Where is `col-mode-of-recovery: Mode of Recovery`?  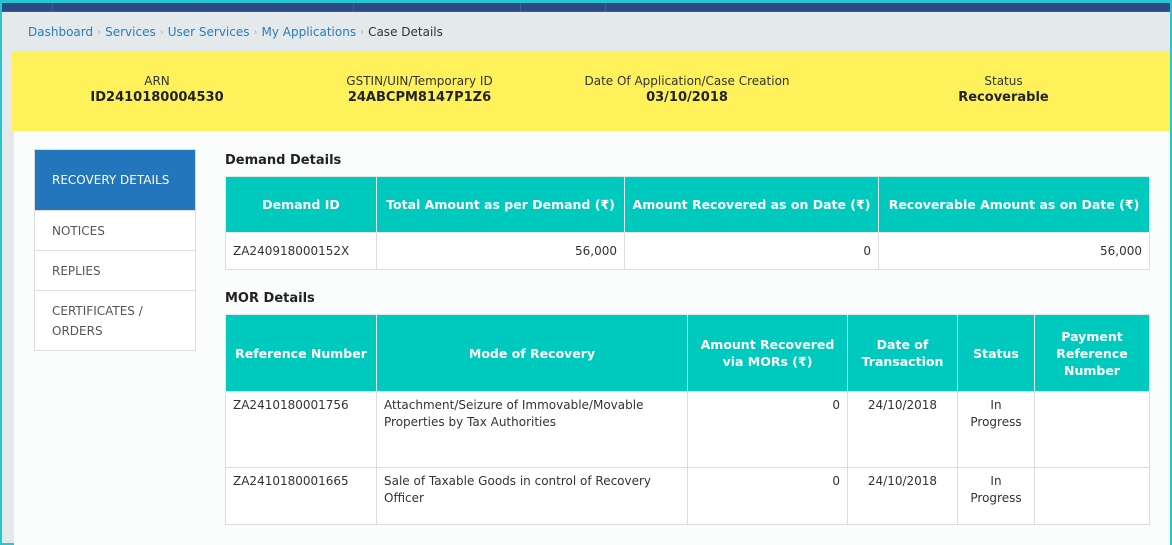 col-mode-of-recovery: Mode of Recovery is located at coordinates (532, 353).